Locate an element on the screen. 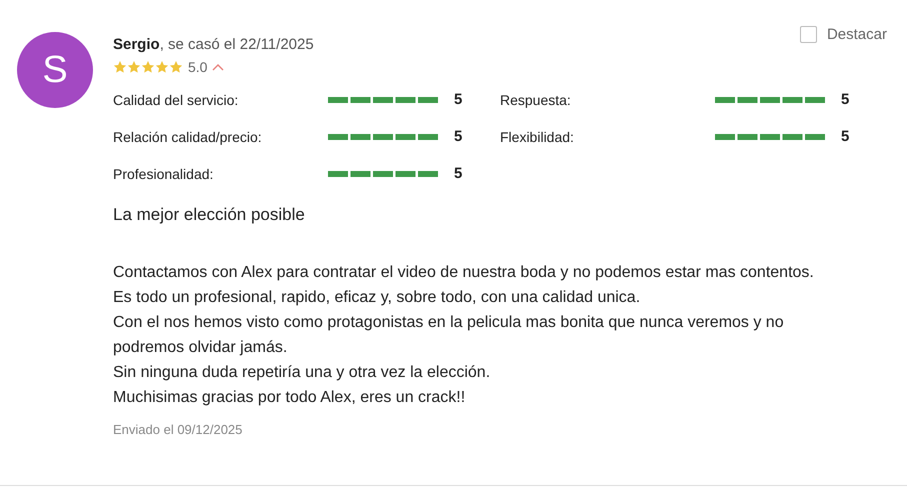 The image size is (907, 487). chevron-up-icon is located at coordinates (218, 67).